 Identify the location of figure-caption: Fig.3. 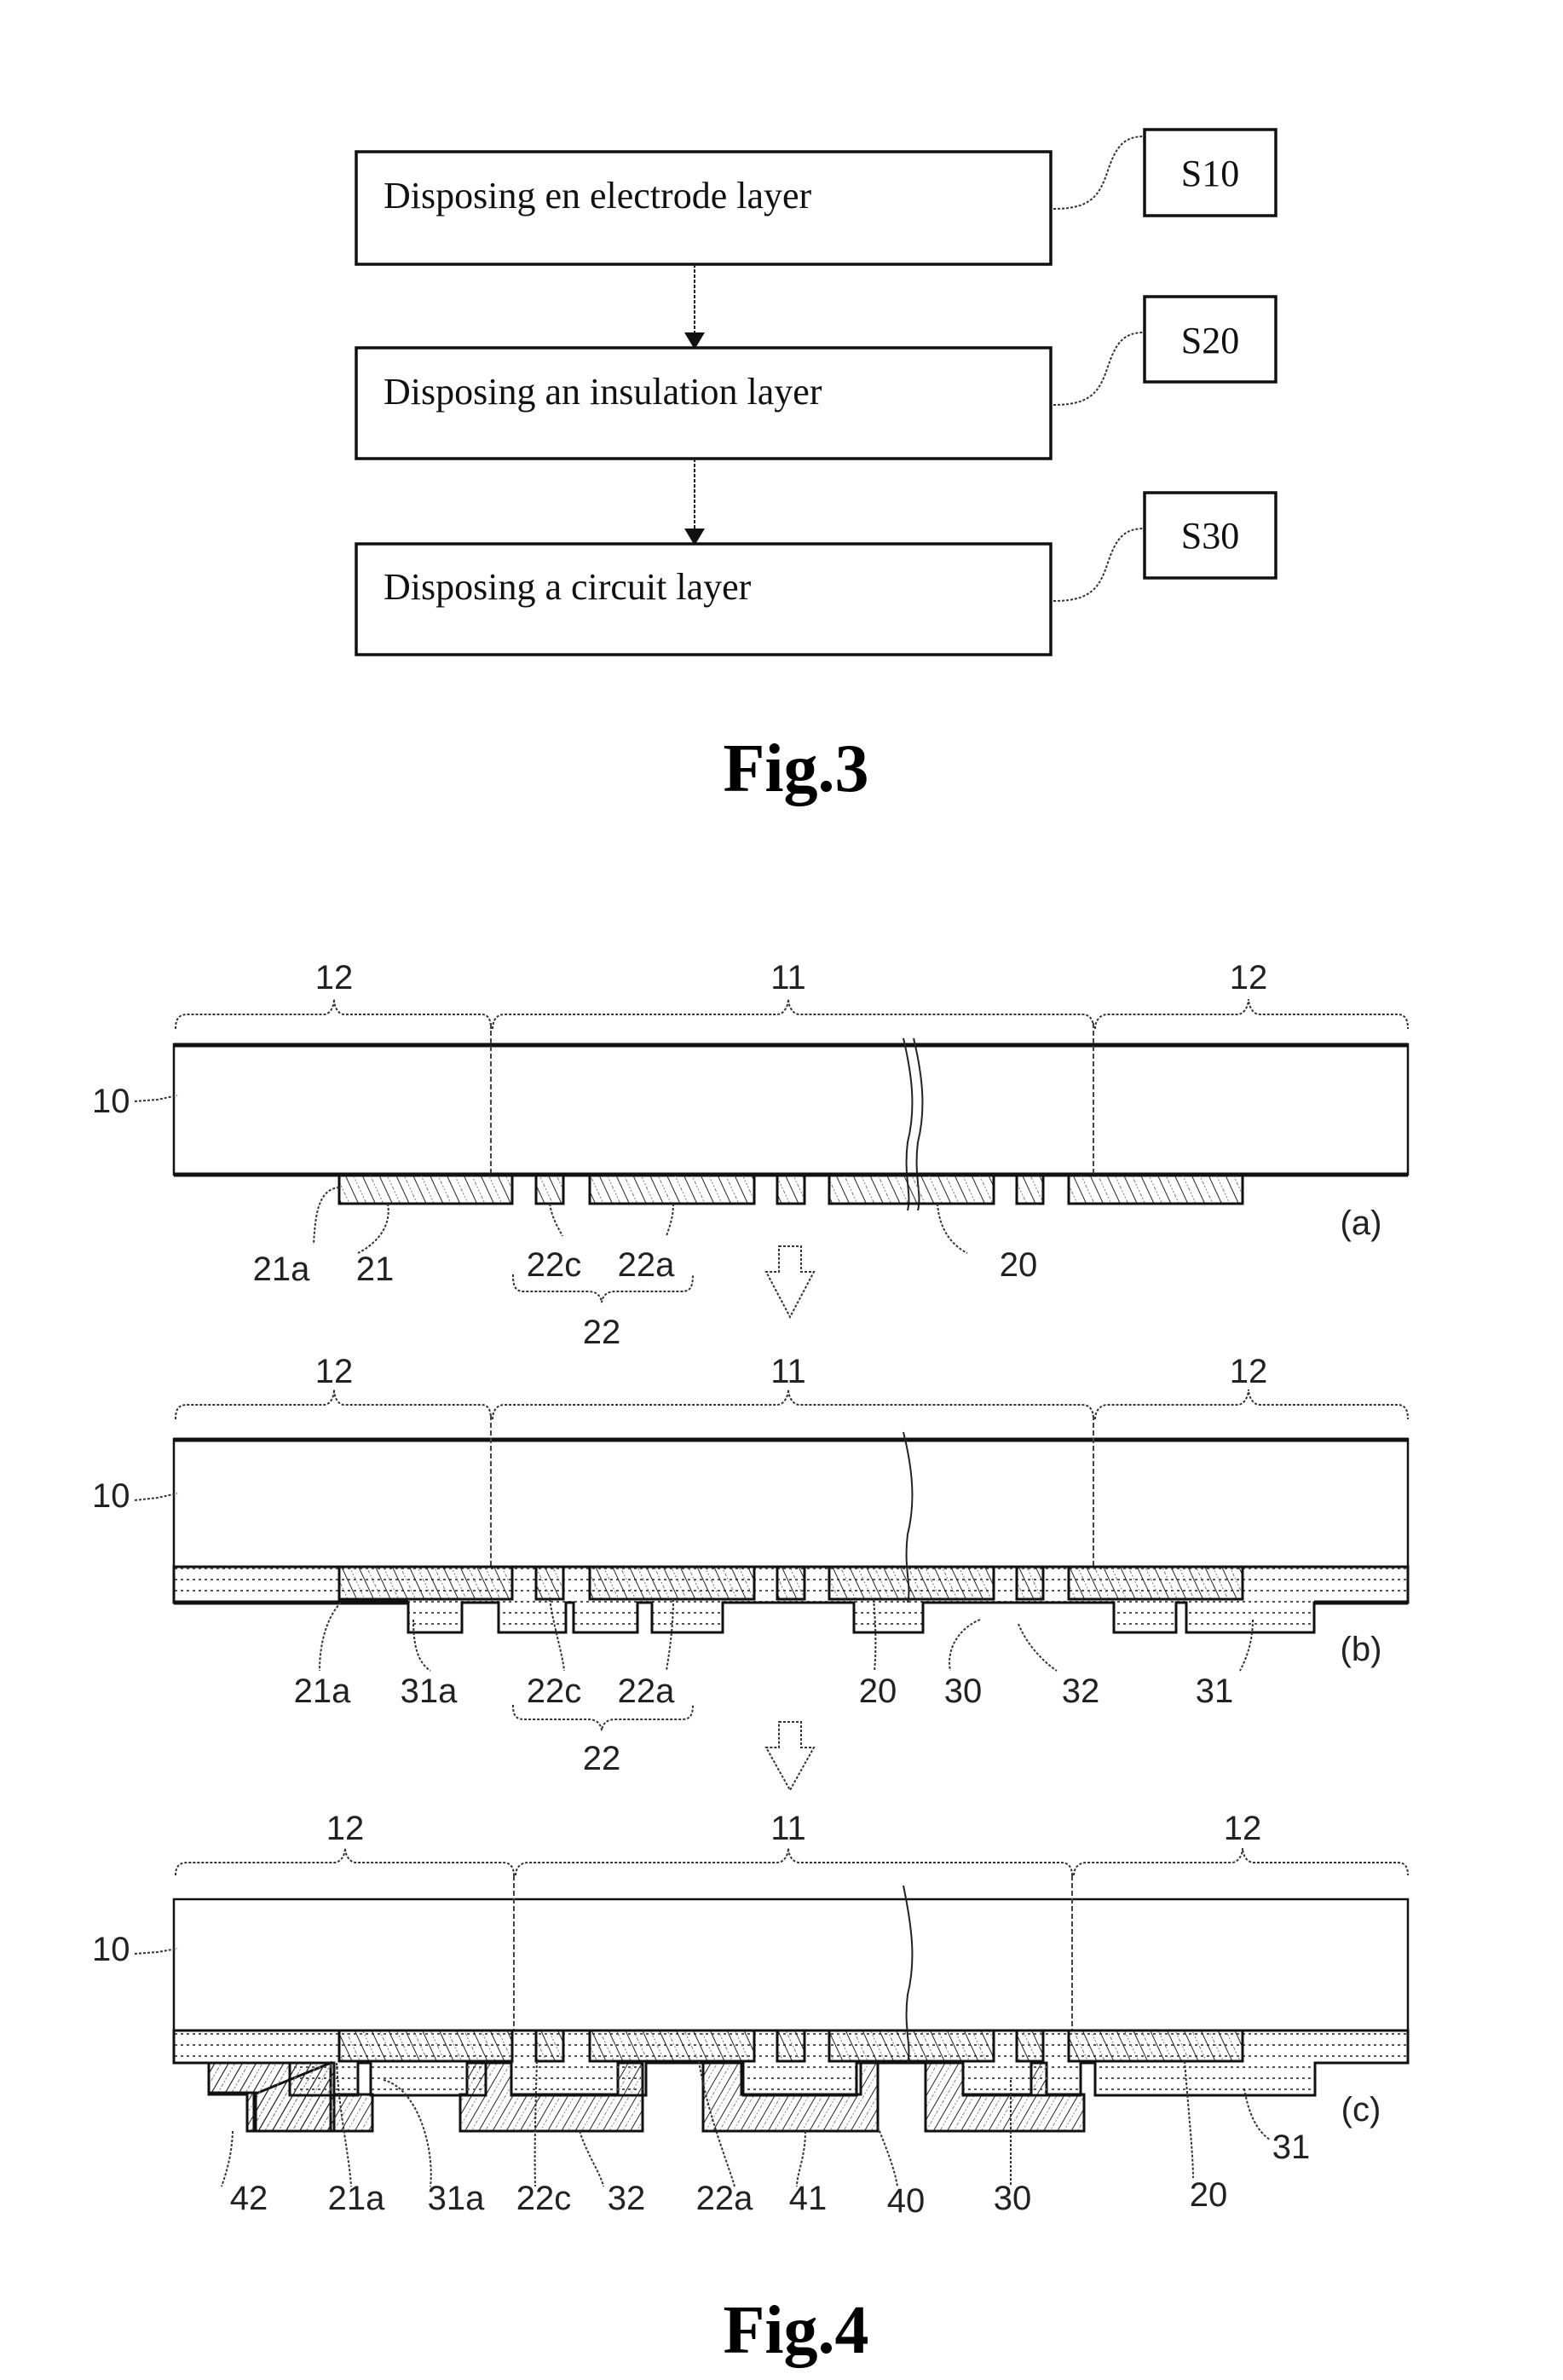
(795, 768).